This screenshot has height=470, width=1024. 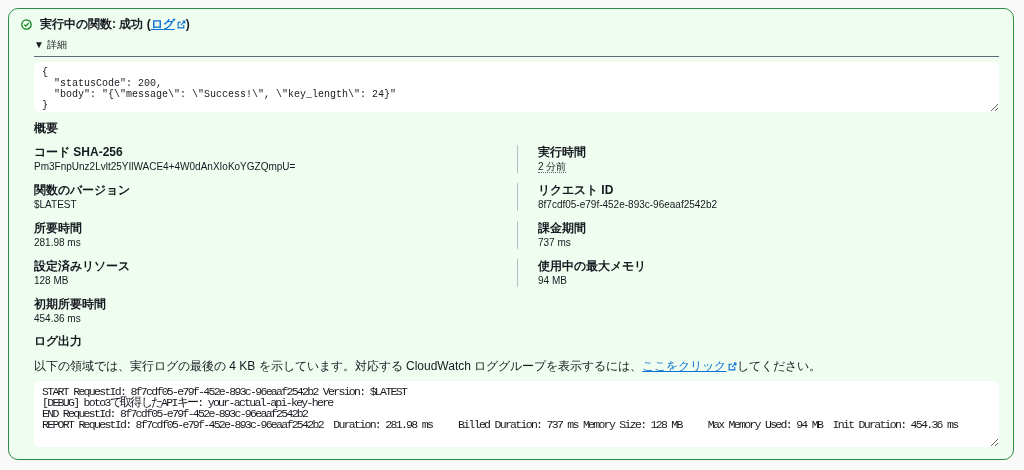 I want to click on field-value: Pm3FnpUnz2Lvlt25YIlWACE4+4W0dAnXIoKoYGZQmpU=, so click(x=165, y=166).